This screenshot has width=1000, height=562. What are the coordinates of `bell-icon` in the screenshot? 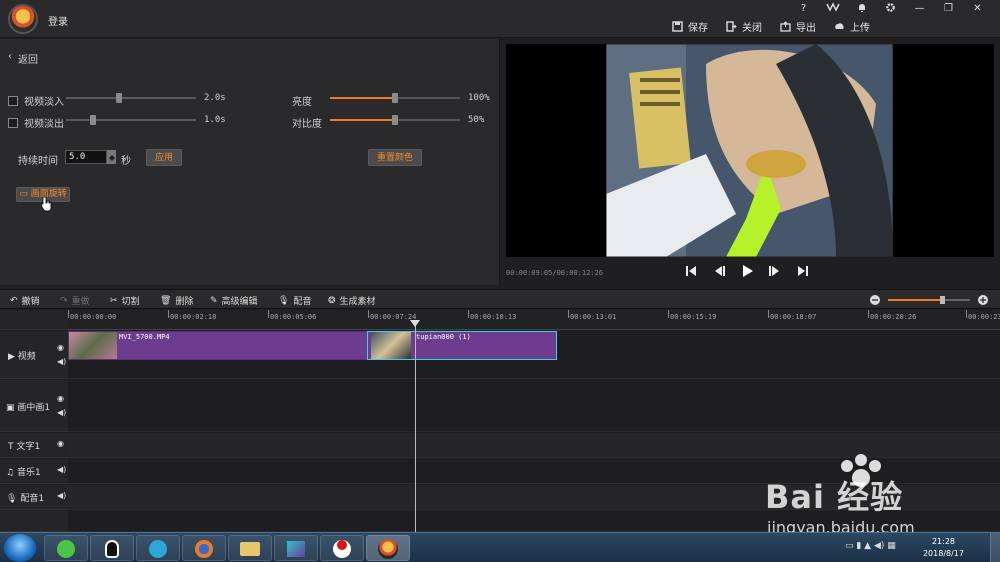 It's located at (861, 9).